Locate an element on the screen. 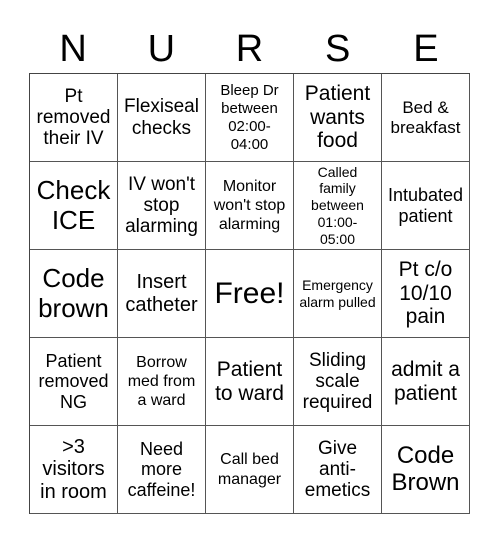  bingo-cell: Insert catheter is located at coordinates (162, 294).